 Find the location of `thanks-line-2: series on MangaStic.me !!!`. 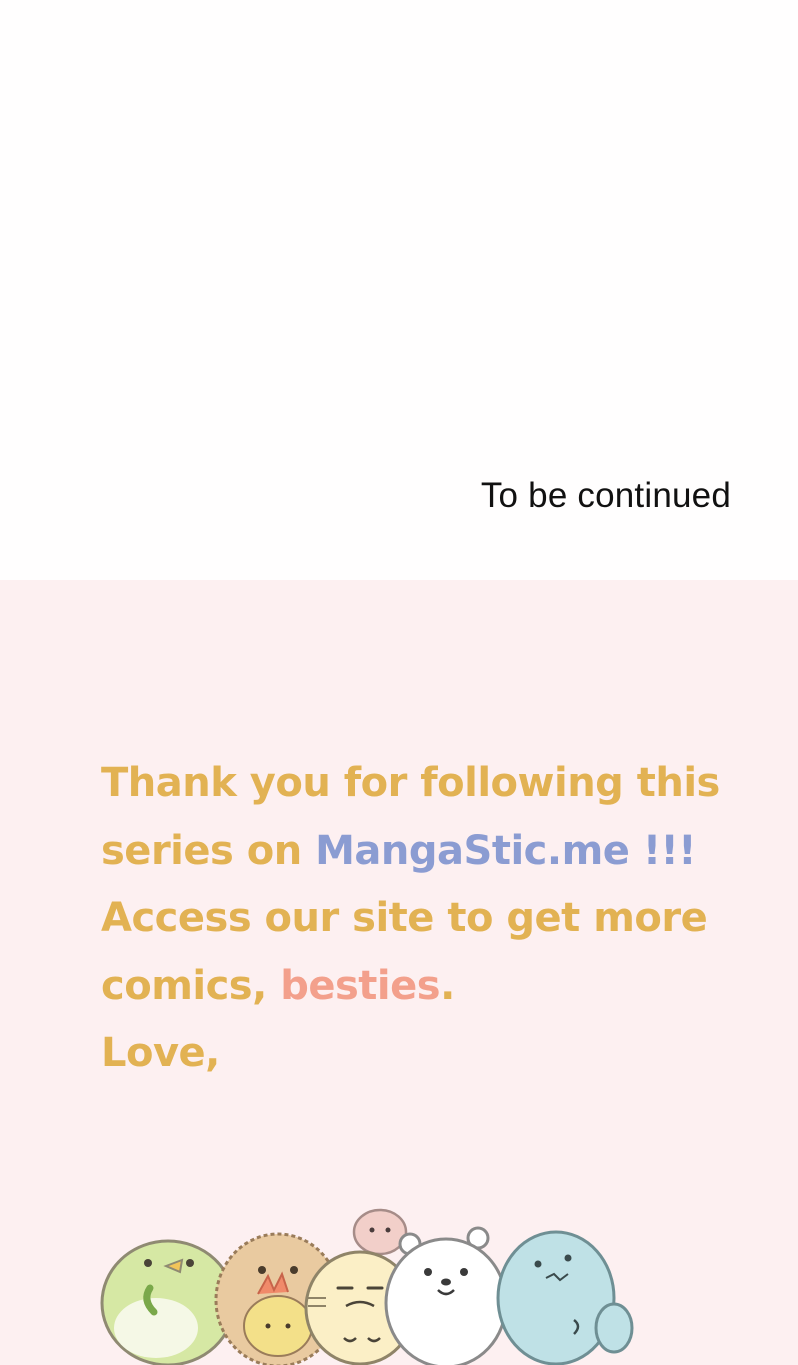

thanks-line-2: series on MangaStic.me !!! is located at coordinates (431, 852).